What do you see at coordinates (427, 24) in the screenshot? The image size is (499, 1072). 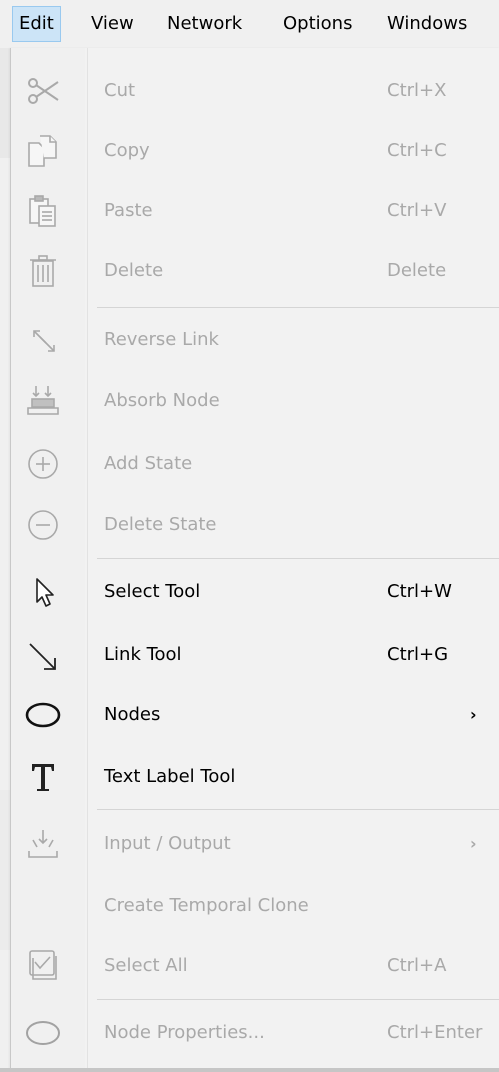 I see `menubar-windows: Windows` at bounding box center [427, 24].